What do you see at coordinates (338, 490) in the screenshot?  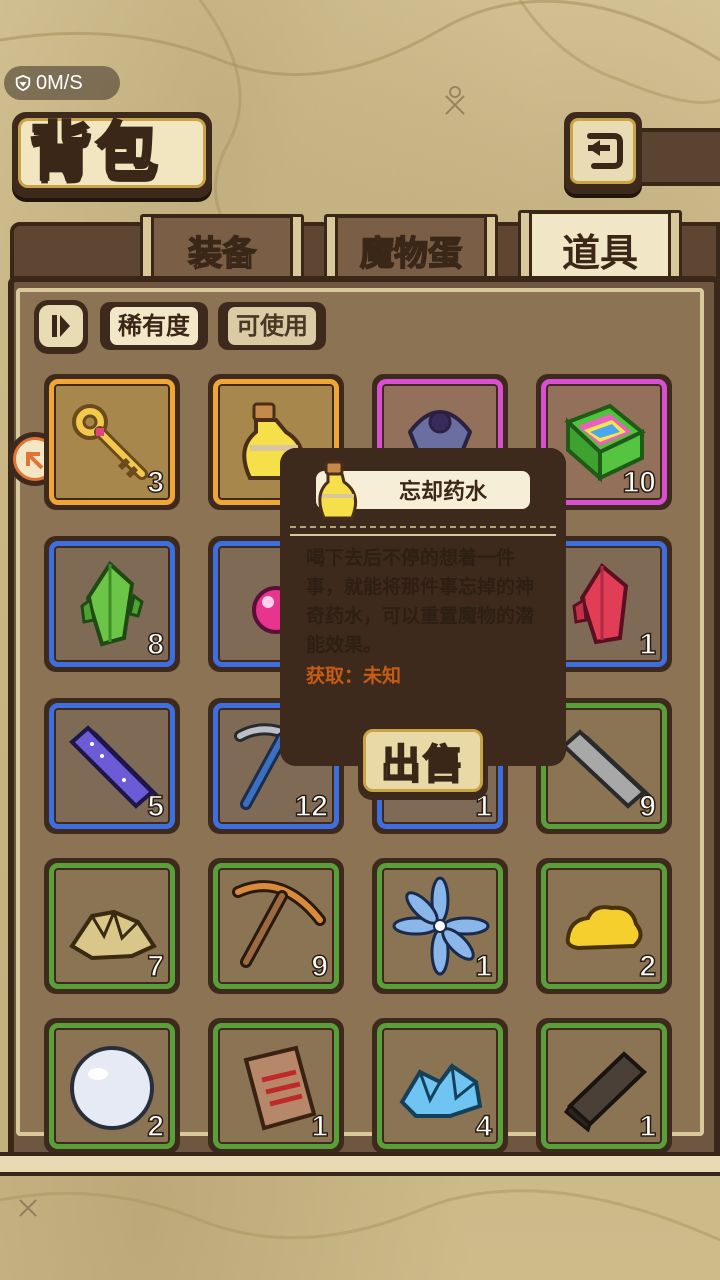 I see `potion-icon` at bounding box center [338, 490].